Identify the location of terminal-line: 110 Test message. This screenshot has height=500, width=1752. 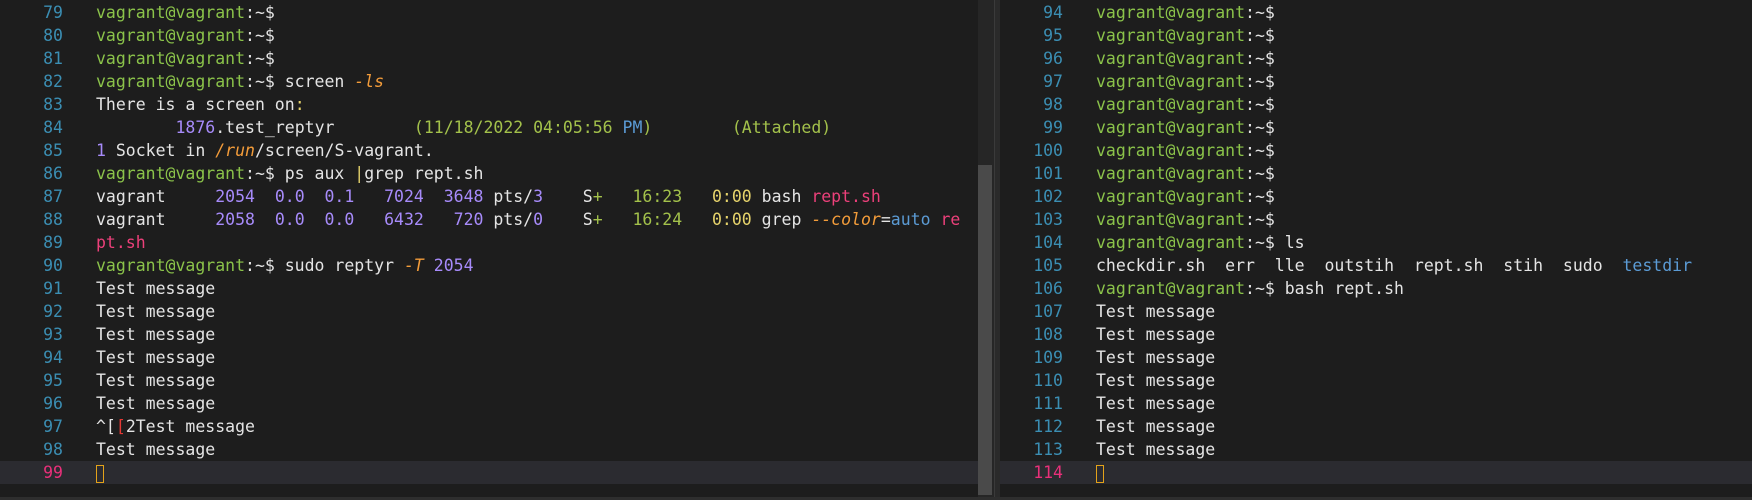
(1376, 380).